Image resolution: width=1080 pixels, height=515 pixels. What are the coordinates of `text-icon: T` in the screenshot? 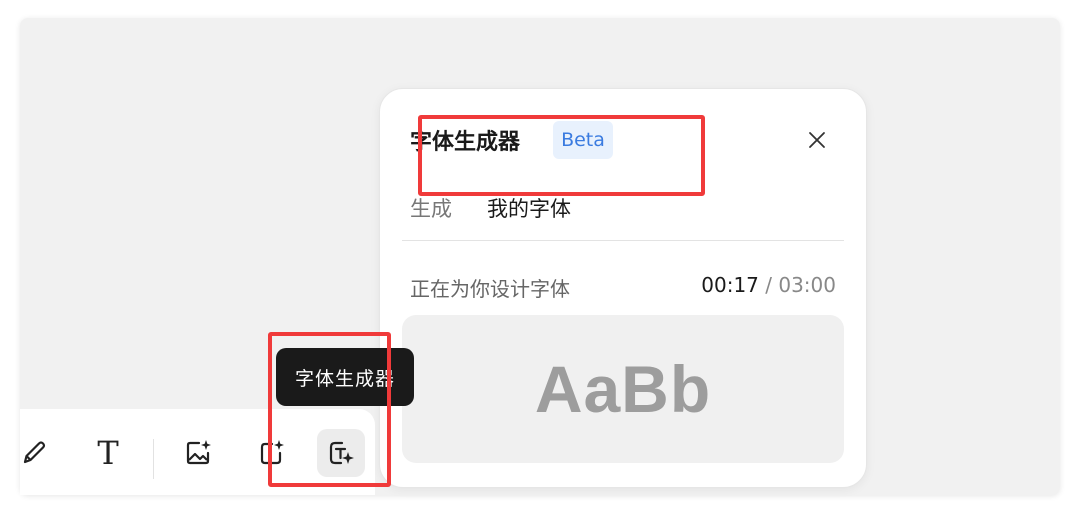 It's located at (108, 453).